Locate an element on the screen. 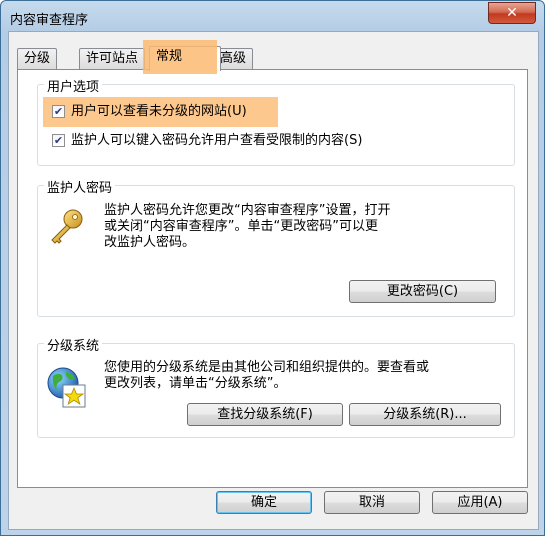  allow-unrated-label: 用户可以查看未分级的网站(U) is located at coordinates (159, 111).